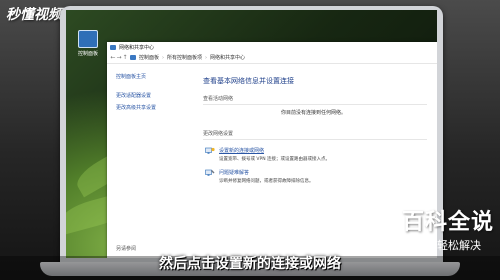 The width and height of the screenshot is (500, 280). I want to click on troubleshoot-desc: 诊断并修复网络问题，或者获得故障排除信息。, so click(266, 181).